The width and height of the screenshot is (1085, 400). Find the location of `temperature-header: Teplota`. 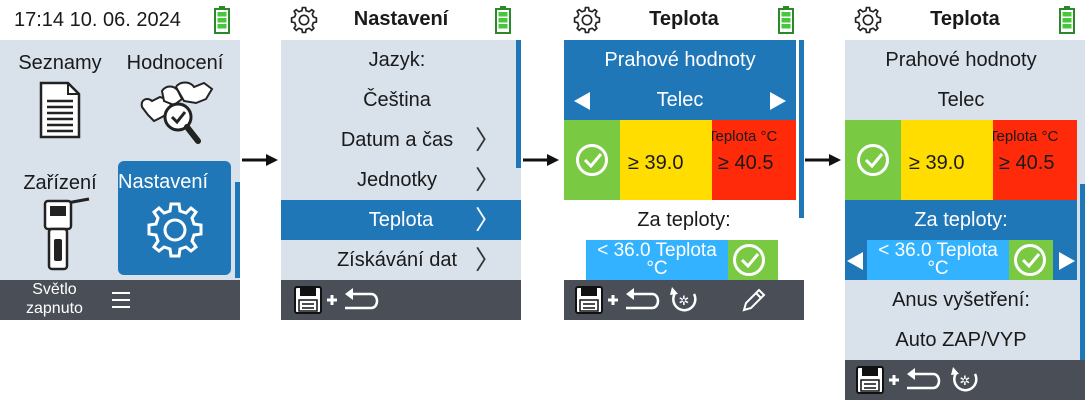

temperature-header: Teplota is located at coordinates (684, 20).